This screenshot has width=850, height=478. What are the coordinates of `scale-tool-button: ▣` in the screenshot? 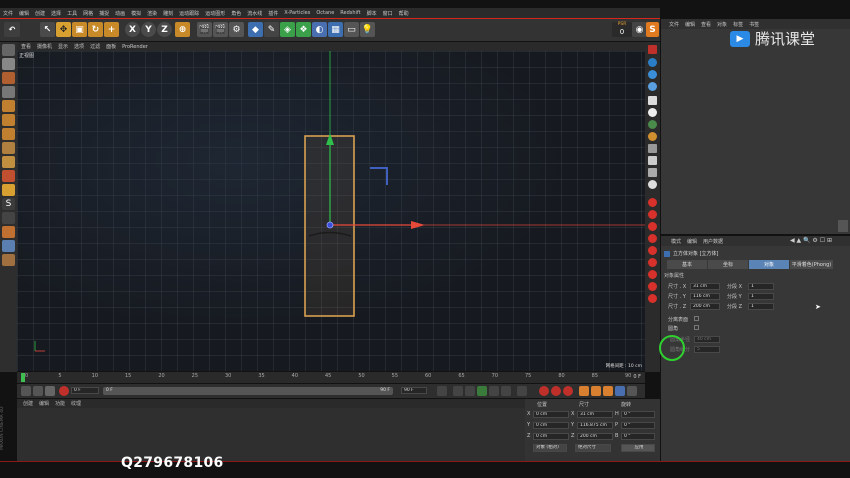 It's located at (79, 29).